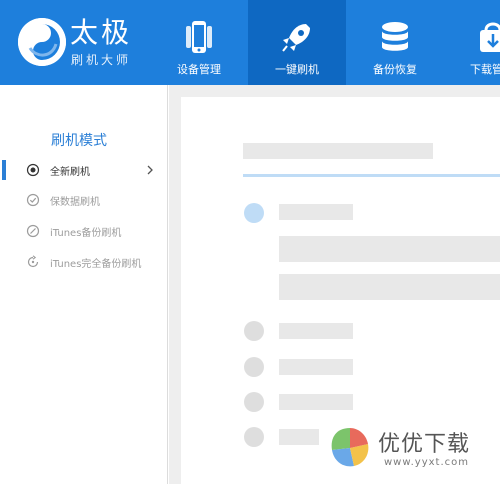 This screenshot has width=500, height=484. Describe the element at coordinates (297, 37) in the screenshot. I see `rocket-icon` at that location.